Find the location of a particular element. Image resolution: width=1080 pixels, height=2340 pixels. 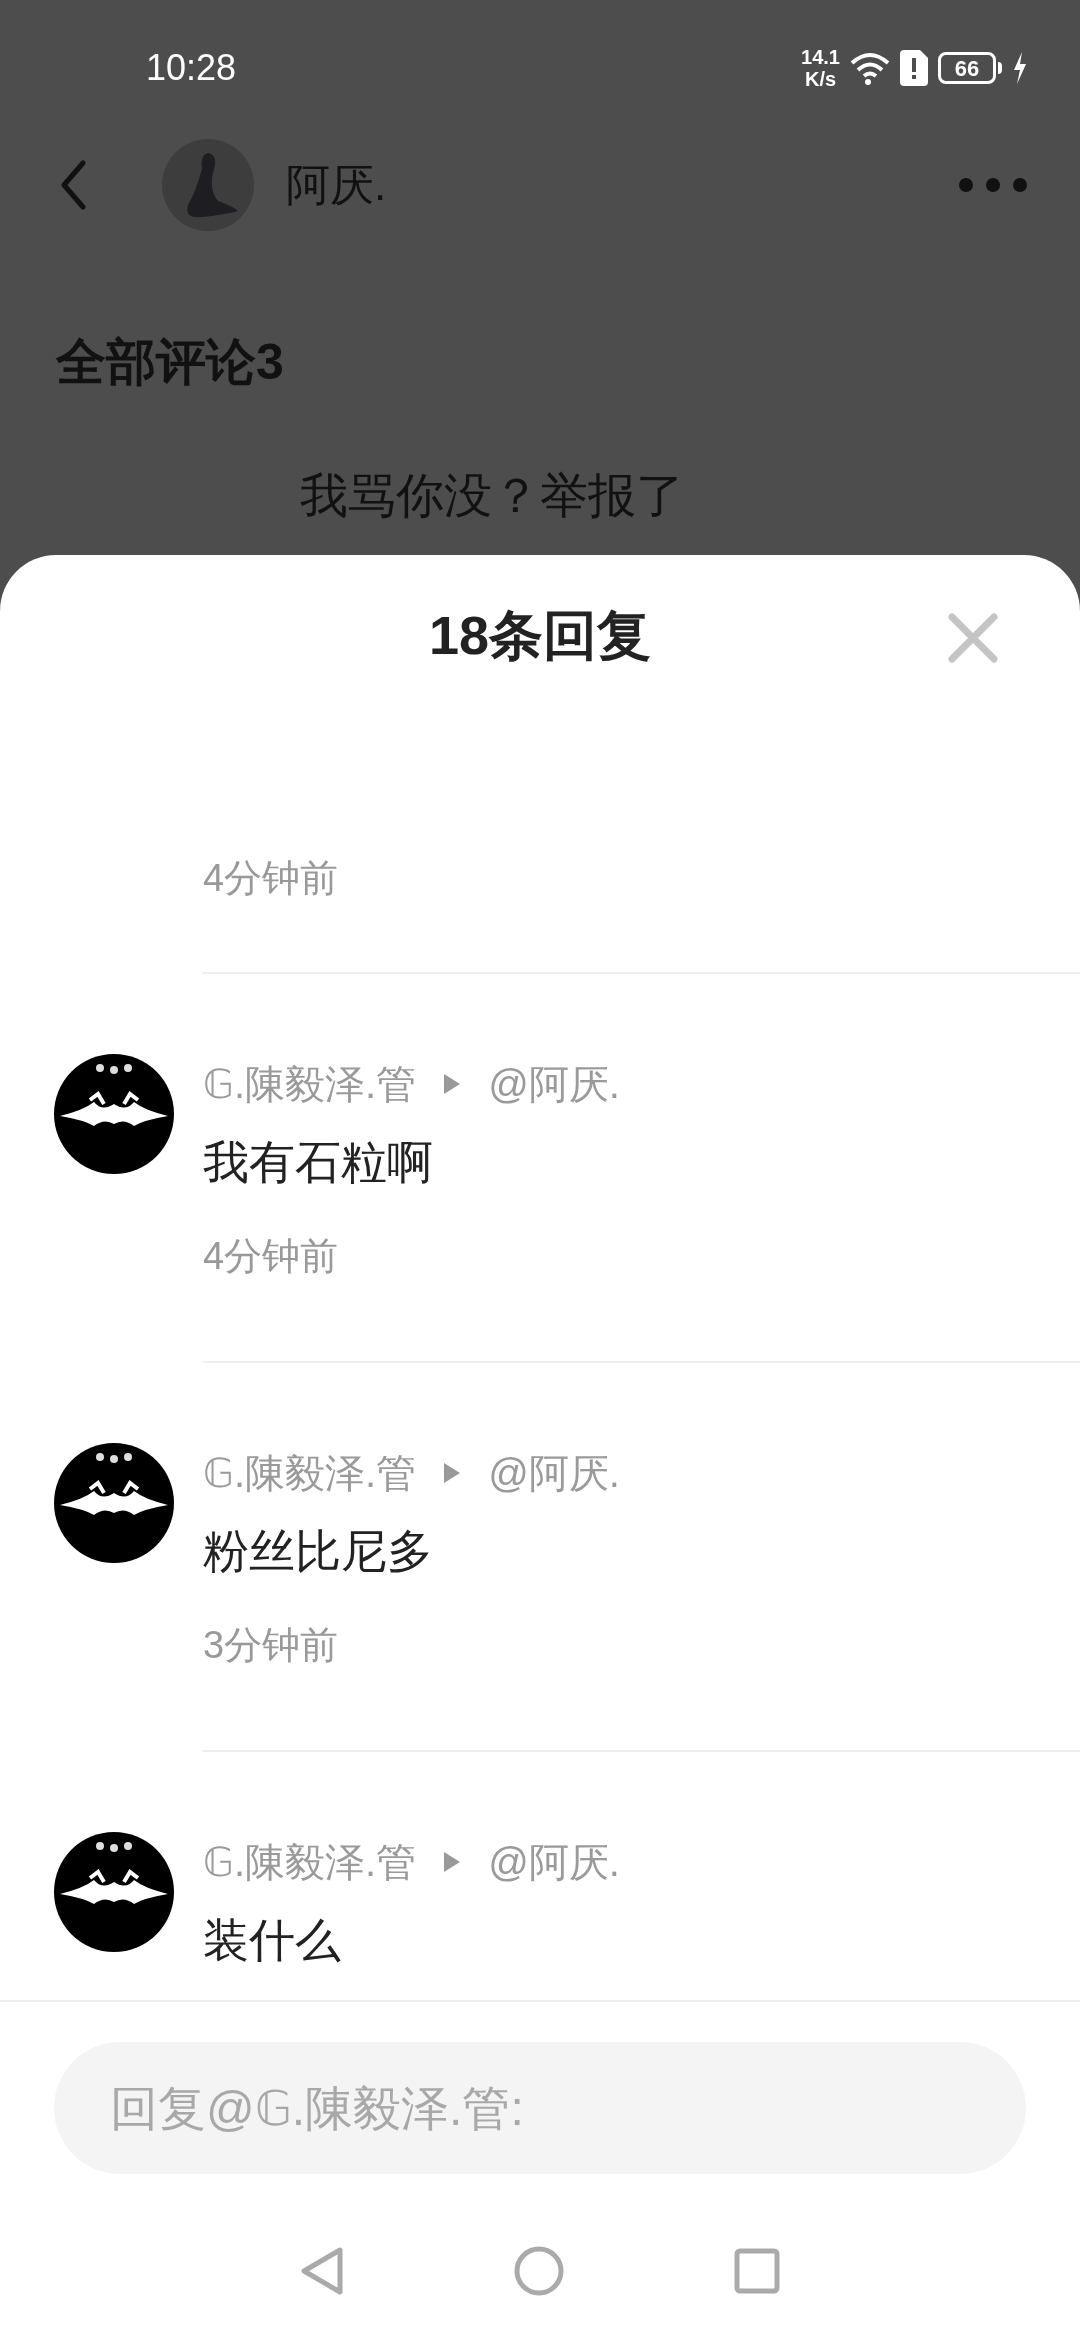

reply-input: 回复@𝔾.陳毅泽.管: is located at coordinates (540, 2108).